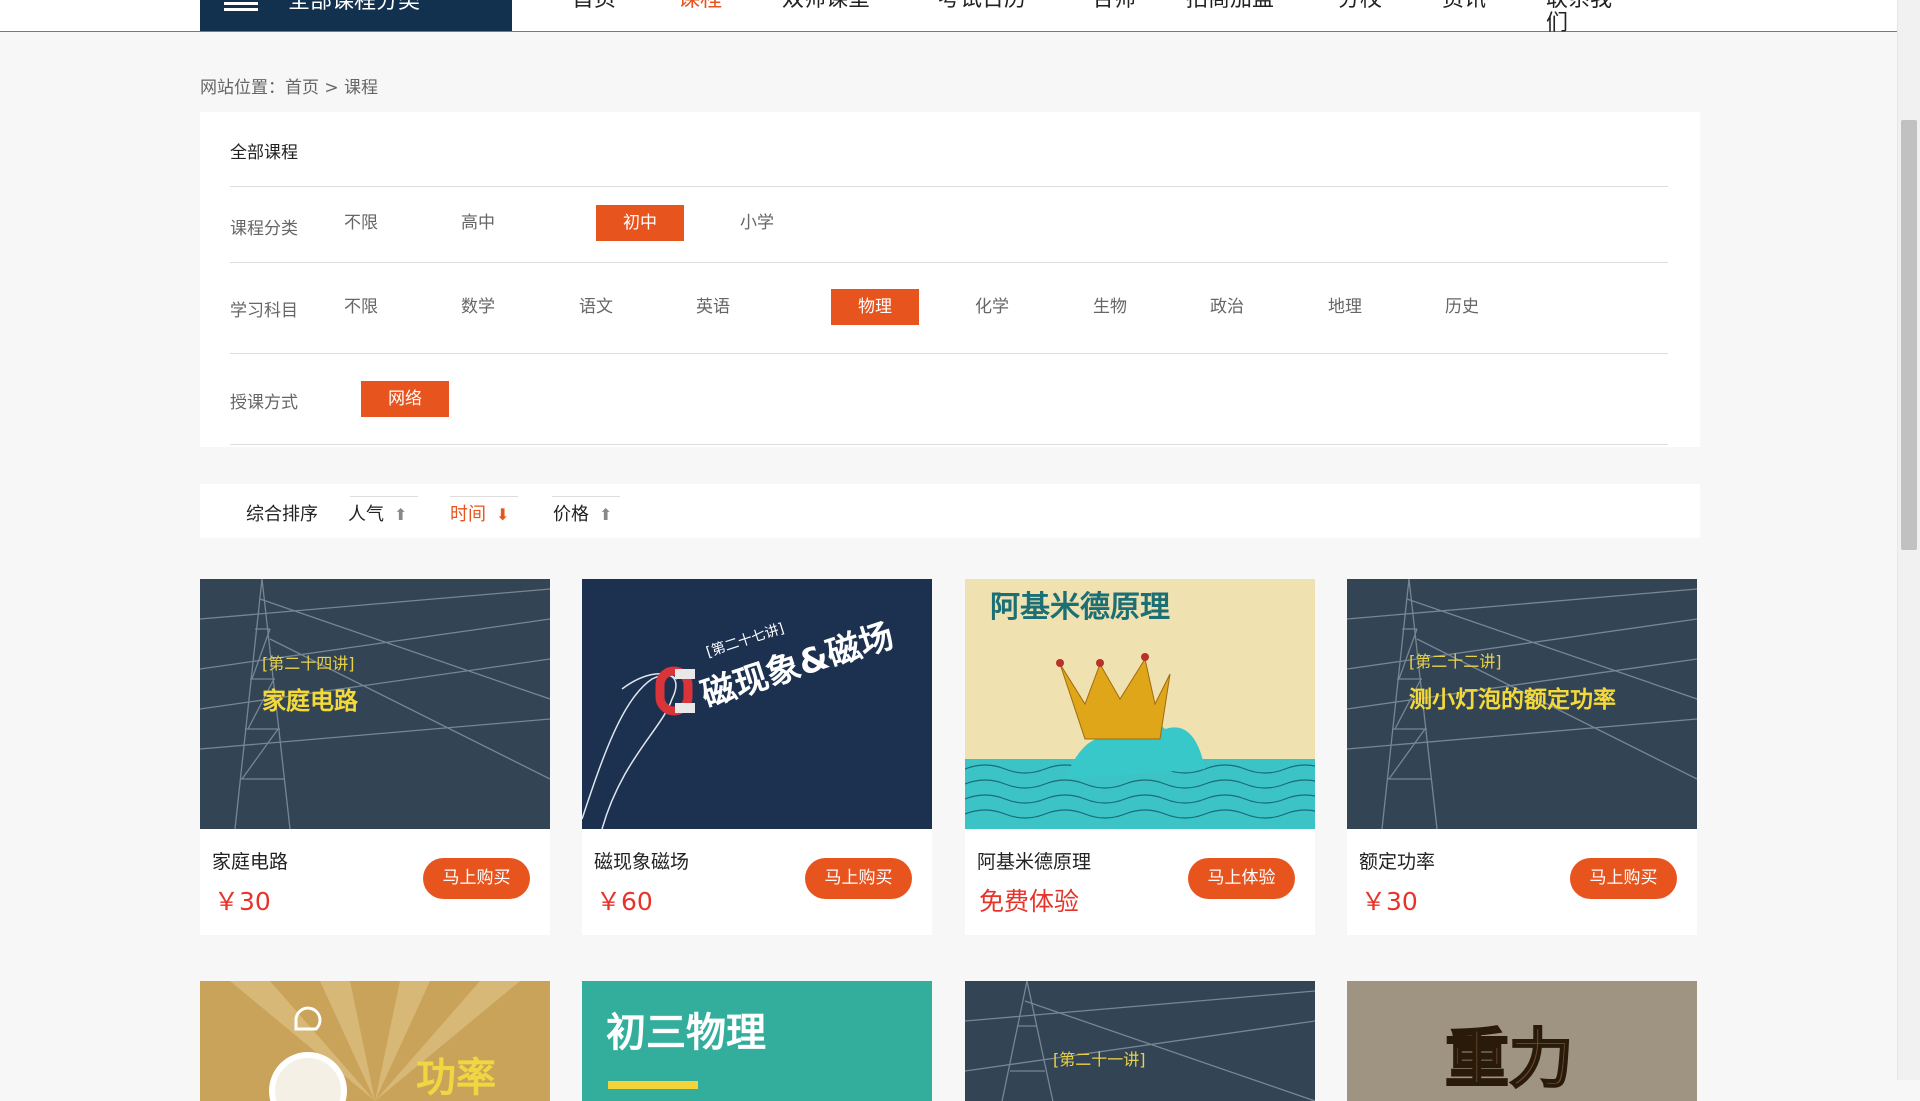  What do you see at coordinates (594, 6) in the screenshot?
I see `nav-link-home: 首页` at bounding box center [594, 6].